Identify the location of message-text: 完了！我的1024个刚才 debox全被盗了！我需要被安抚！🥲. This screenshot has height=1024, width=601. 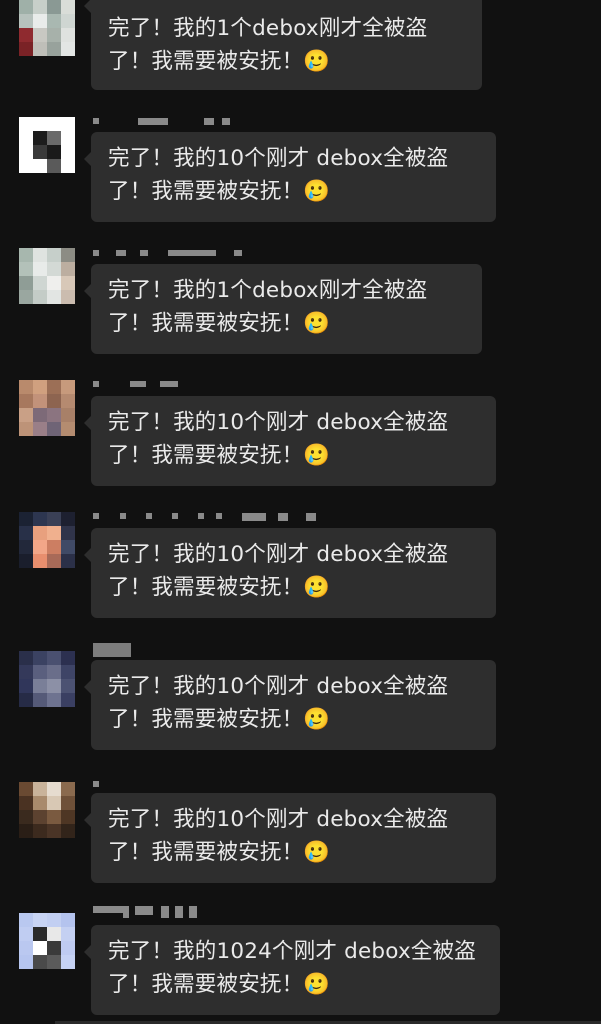
(292, 968).